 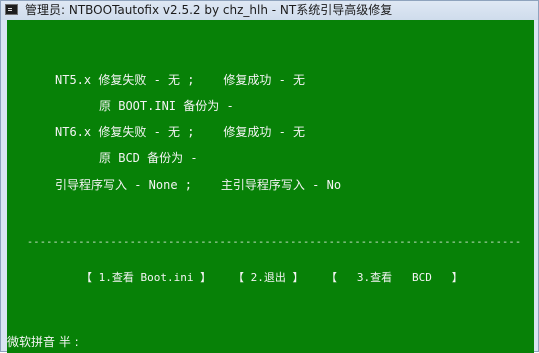 I want to click on nt6-status-line: NT6.x 修复失败 - 无 ; 修复成功 - 无, so click(x=180, y=132).